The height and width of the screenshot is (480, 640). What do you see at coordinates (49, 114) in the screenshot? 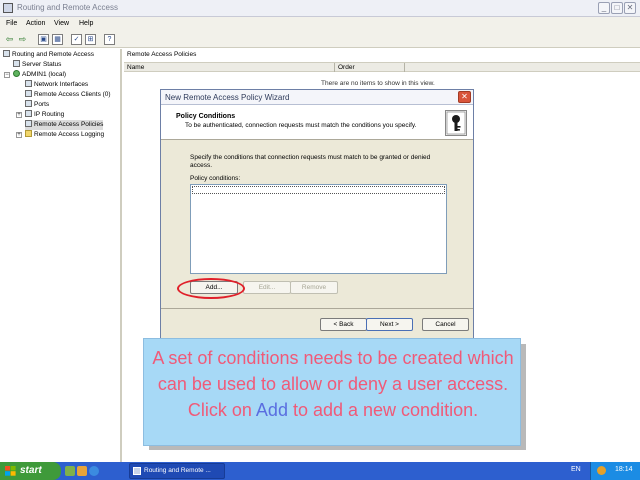
I see `tree-item-label: IP Routing` at bounding box center [49, 114].